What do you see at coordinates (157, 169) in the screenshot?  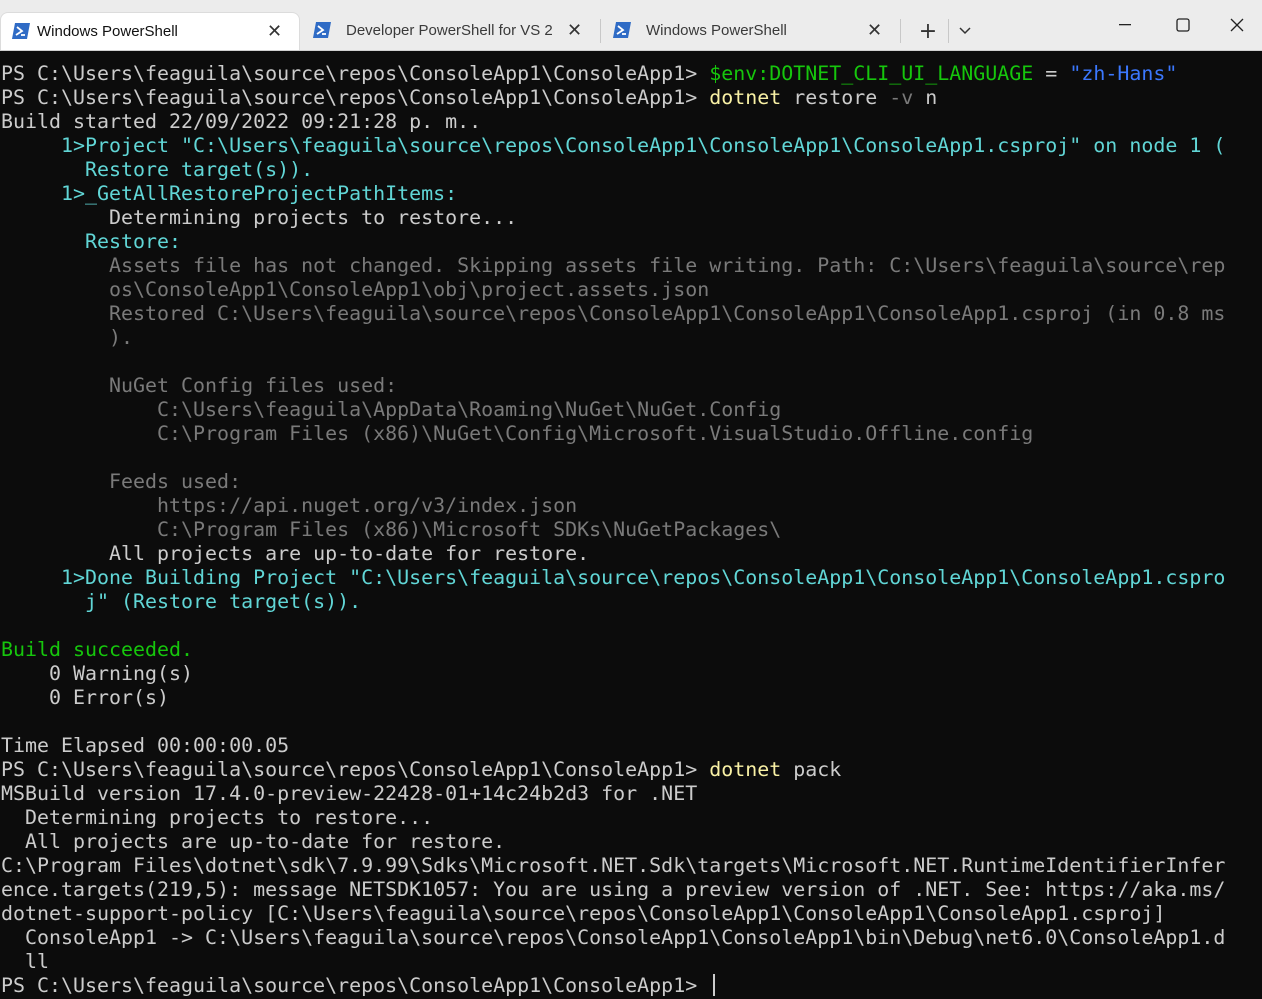 I see `terminal-text: Restore target(s)).` at bounding box center [157, 169].